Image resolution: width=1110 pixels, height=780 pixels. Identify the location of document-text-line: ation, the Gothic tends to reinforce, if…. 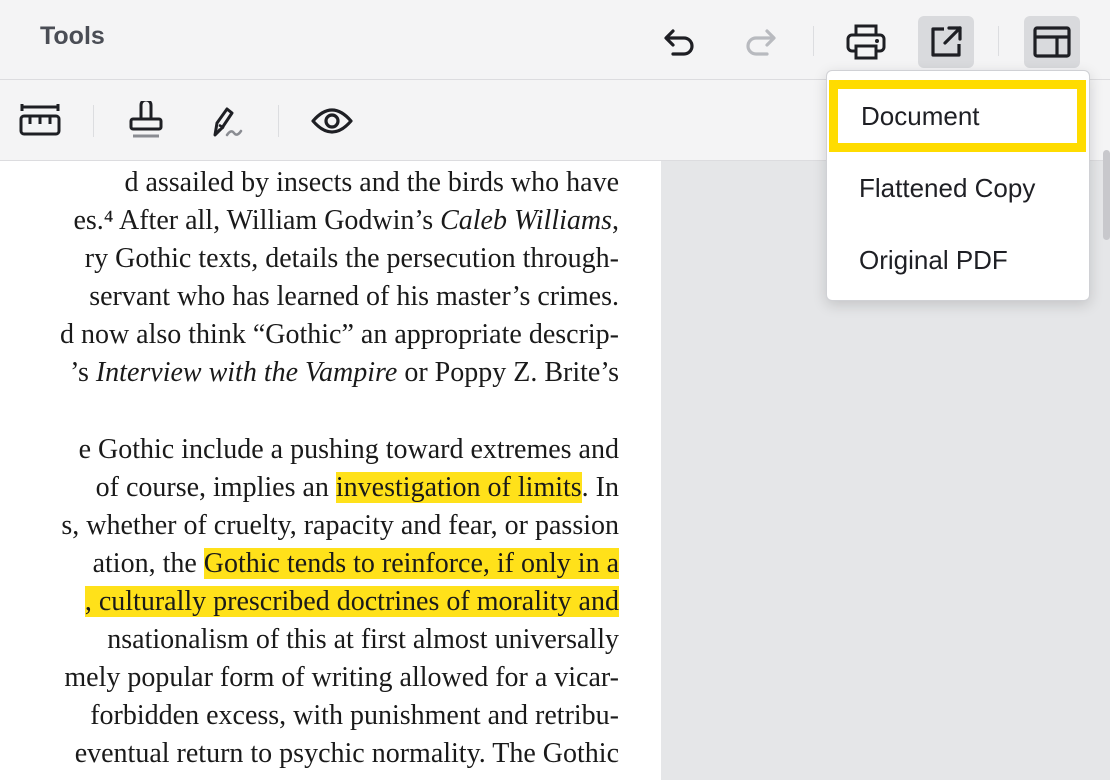
(356, 564).